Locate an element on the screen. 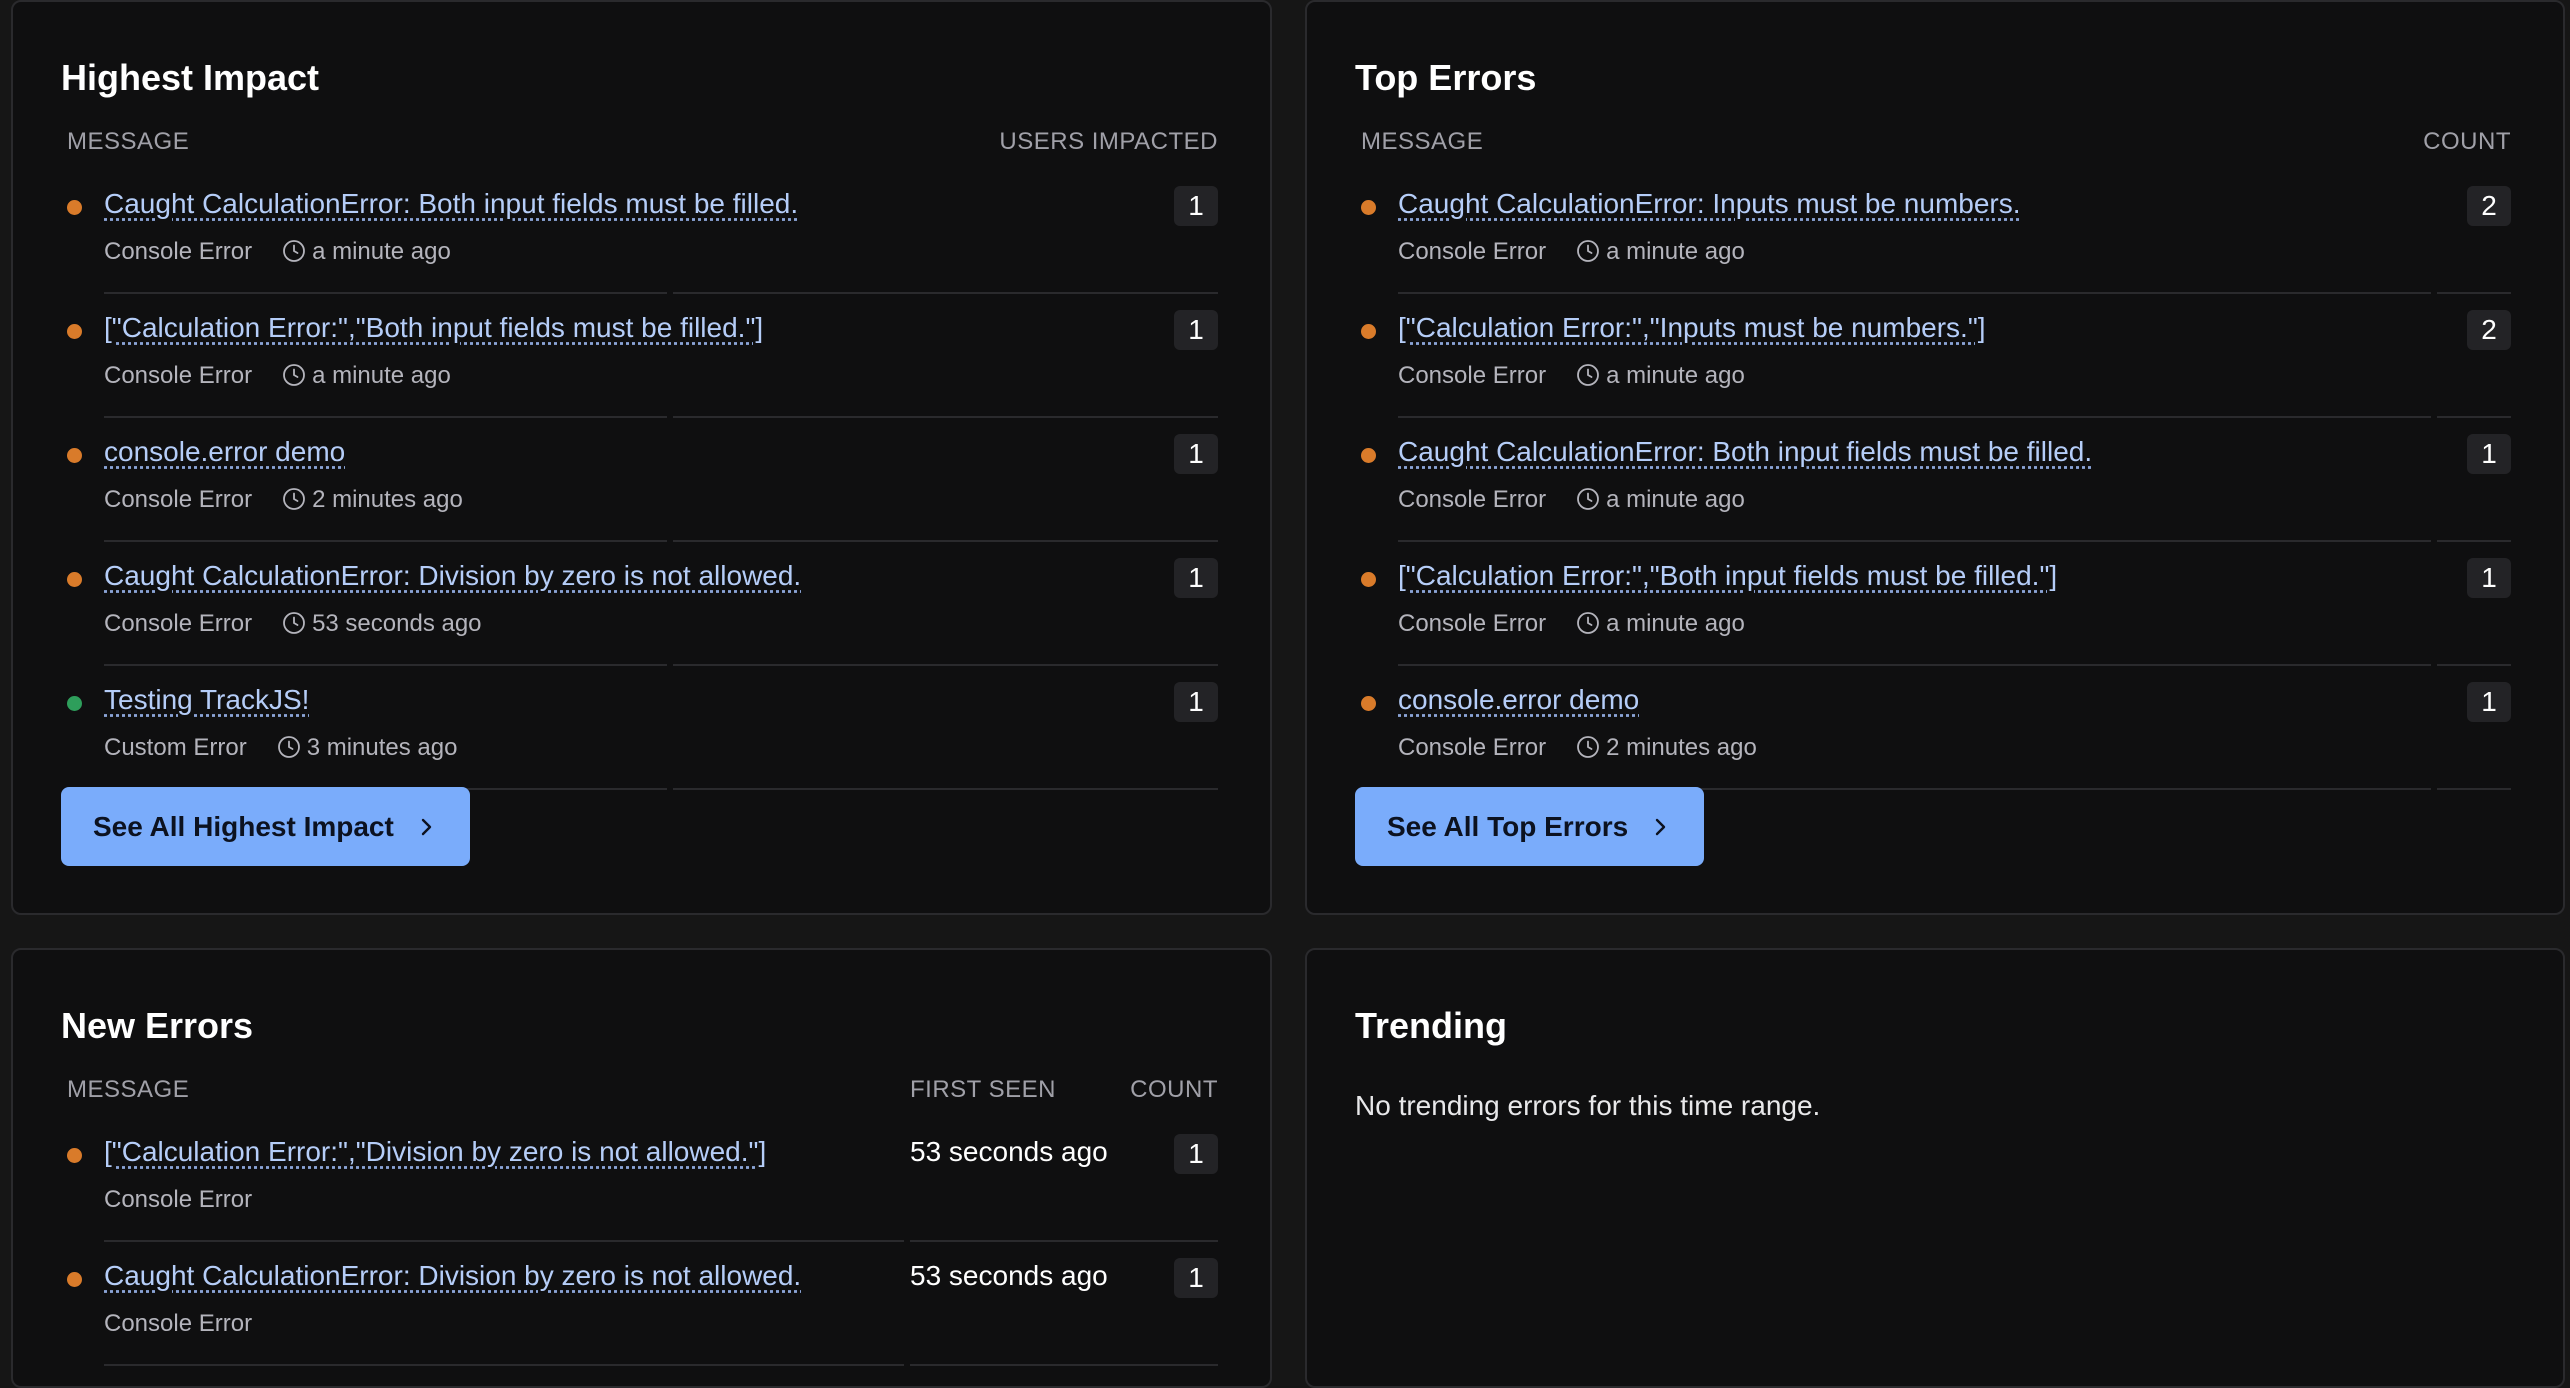 The image size is (2570, 1388). error-message-link: Testing TrackJS! is located at coordinates (206, 700).